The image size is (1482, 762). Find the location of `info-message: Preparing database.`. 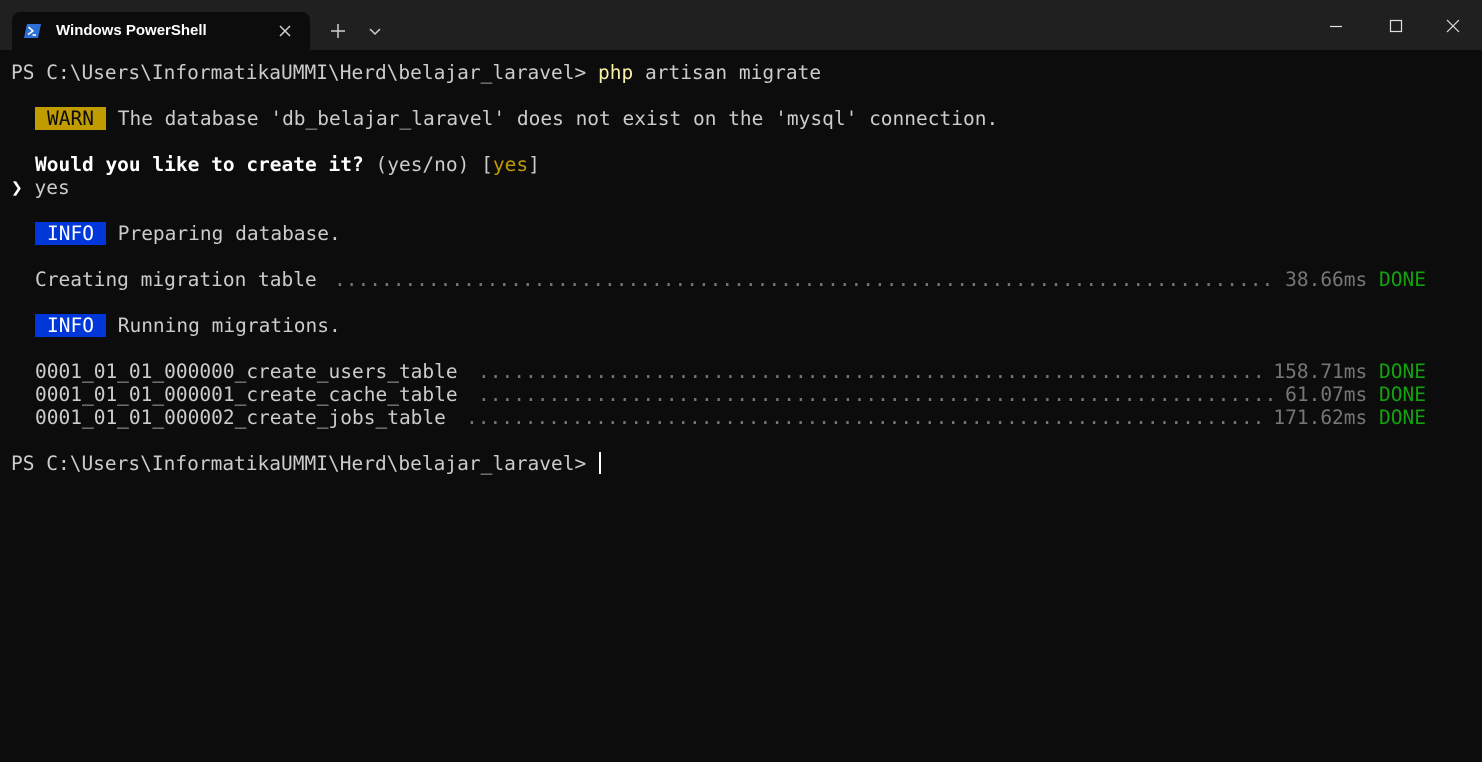

info-message: Preparing database. is located at coordinates (223, 233).